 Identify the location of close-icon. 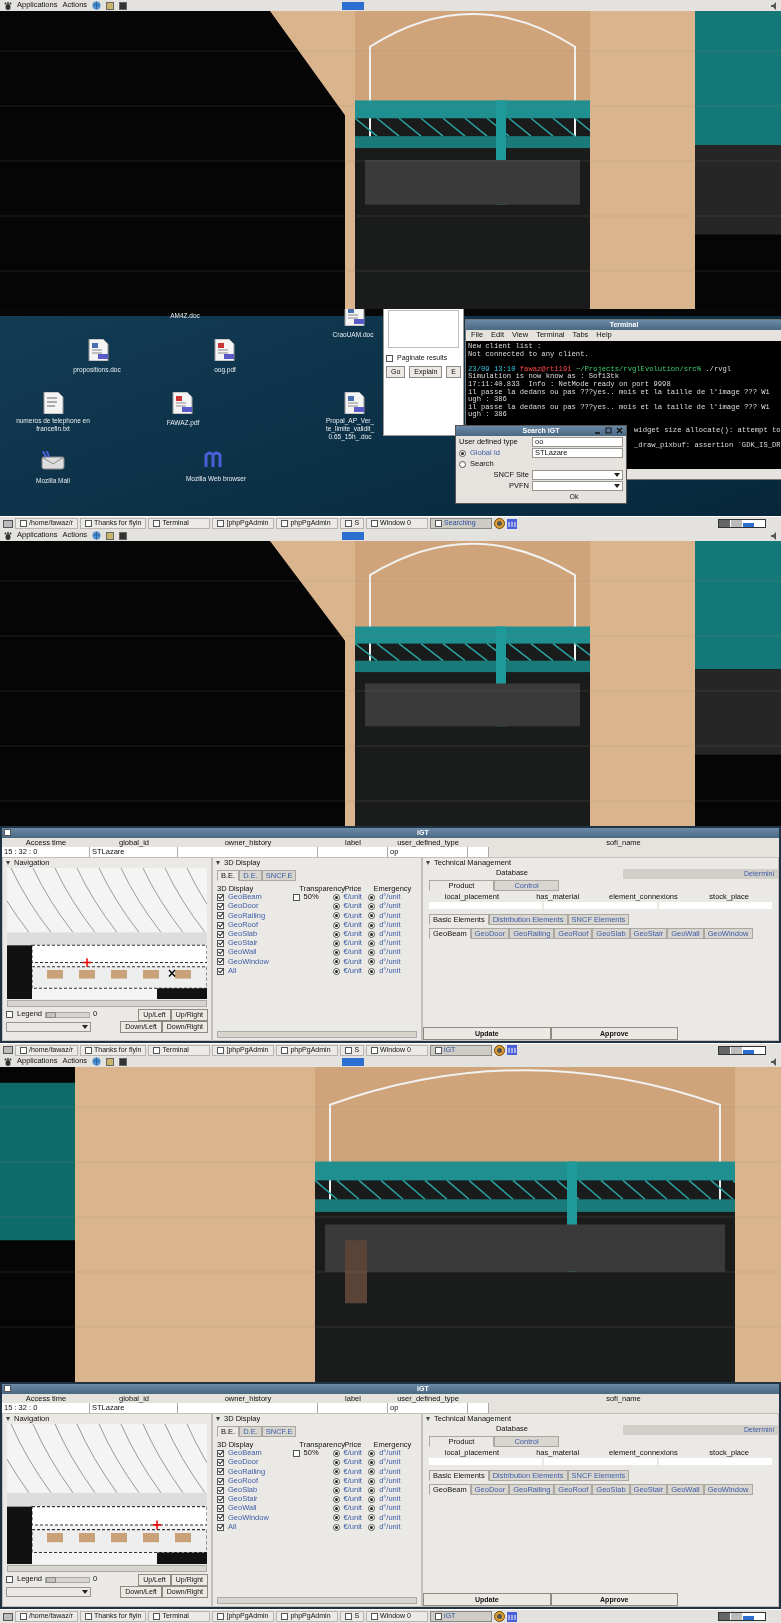
(619, 430).